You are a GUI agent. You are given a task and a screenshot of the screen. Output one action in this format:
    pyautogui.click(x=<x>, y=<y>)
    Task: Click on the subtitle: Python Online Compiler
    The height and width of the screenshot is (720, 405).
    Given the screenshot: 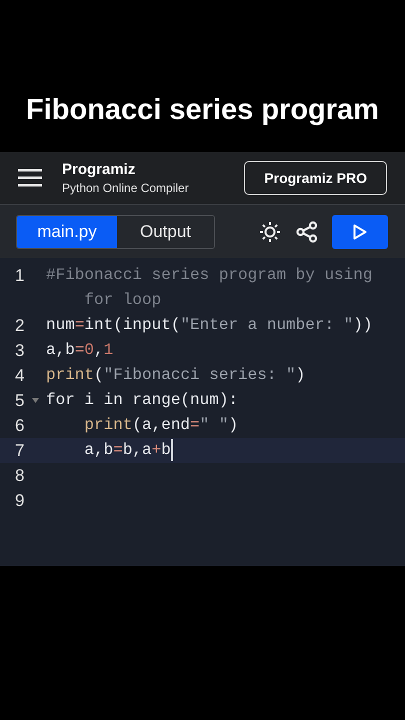 What is the action you would take?
    pyautogui.click(x=125, y=188)
    